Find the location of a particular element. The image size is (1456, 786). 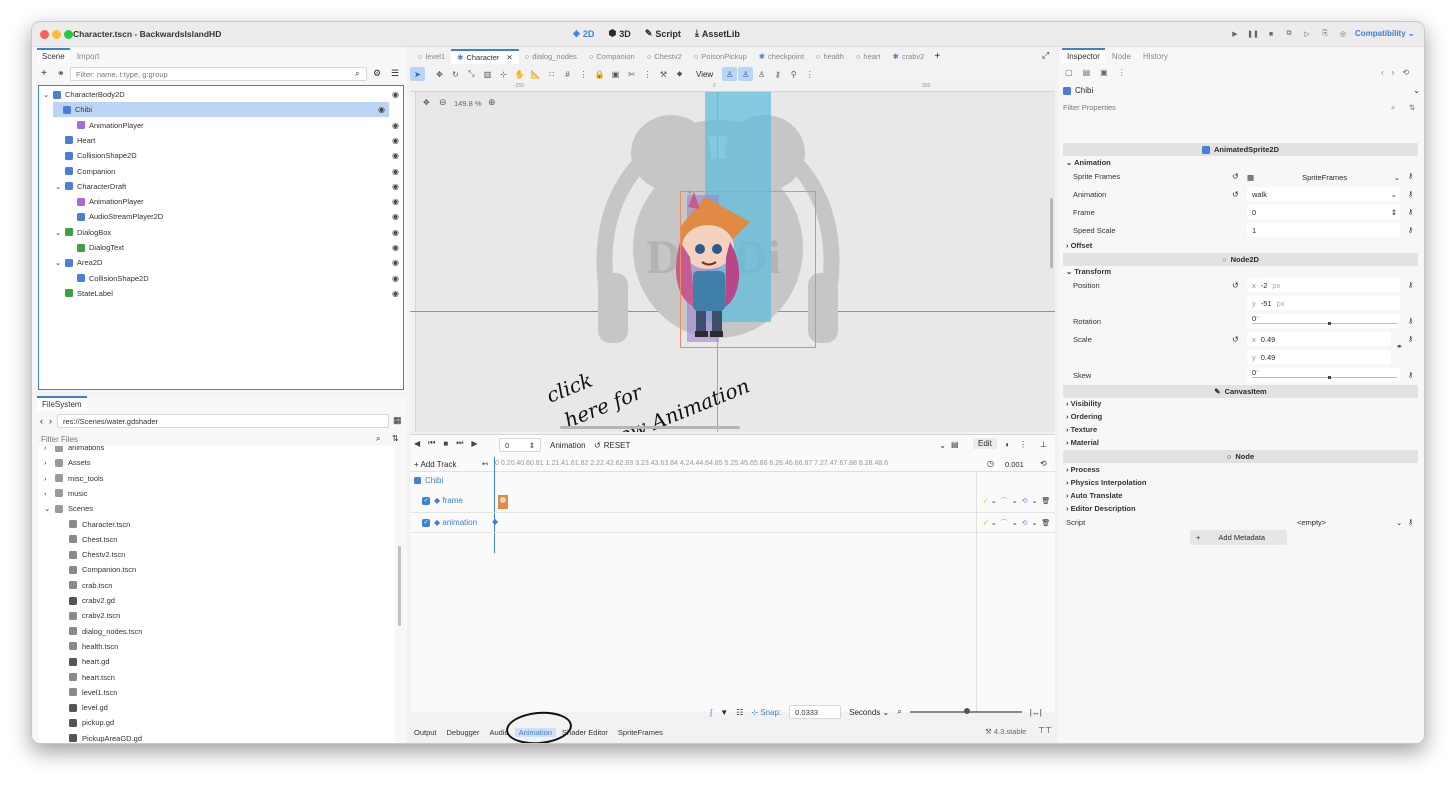

section-visibility: › Visibility is located at coordinates (1083, 403).